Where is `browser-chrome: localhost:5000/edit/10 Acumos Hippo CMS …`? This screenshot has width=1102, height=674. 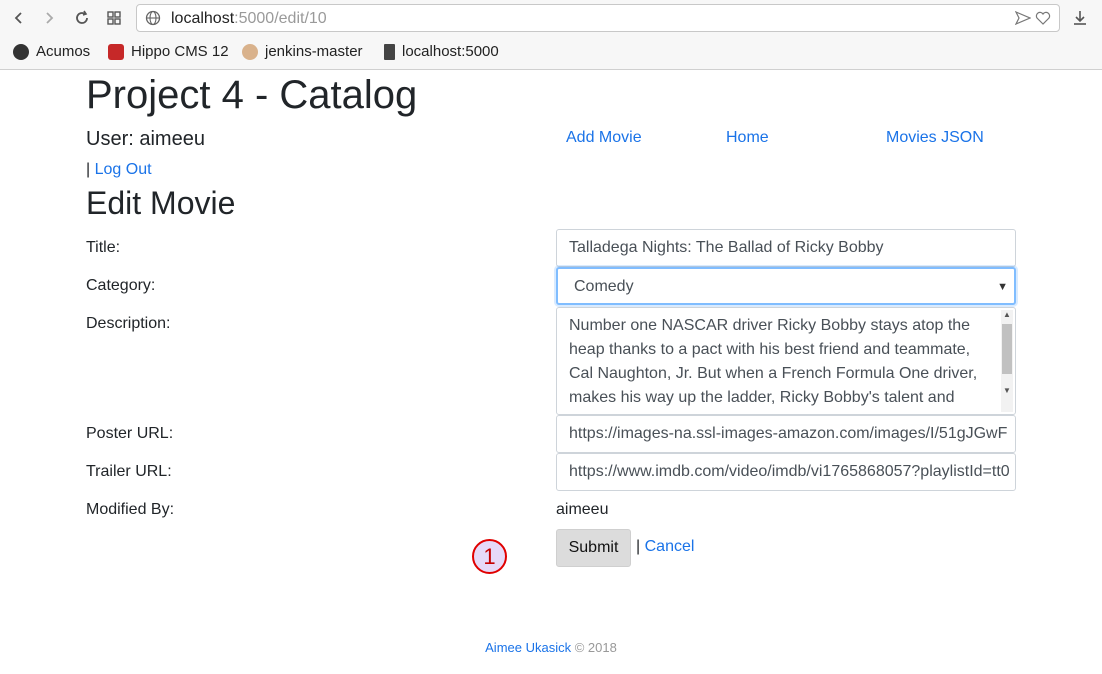
browser-chrome: localhost:5000/edit/10 Acumos Hippo CMS … is located at coordinates (551, 35).